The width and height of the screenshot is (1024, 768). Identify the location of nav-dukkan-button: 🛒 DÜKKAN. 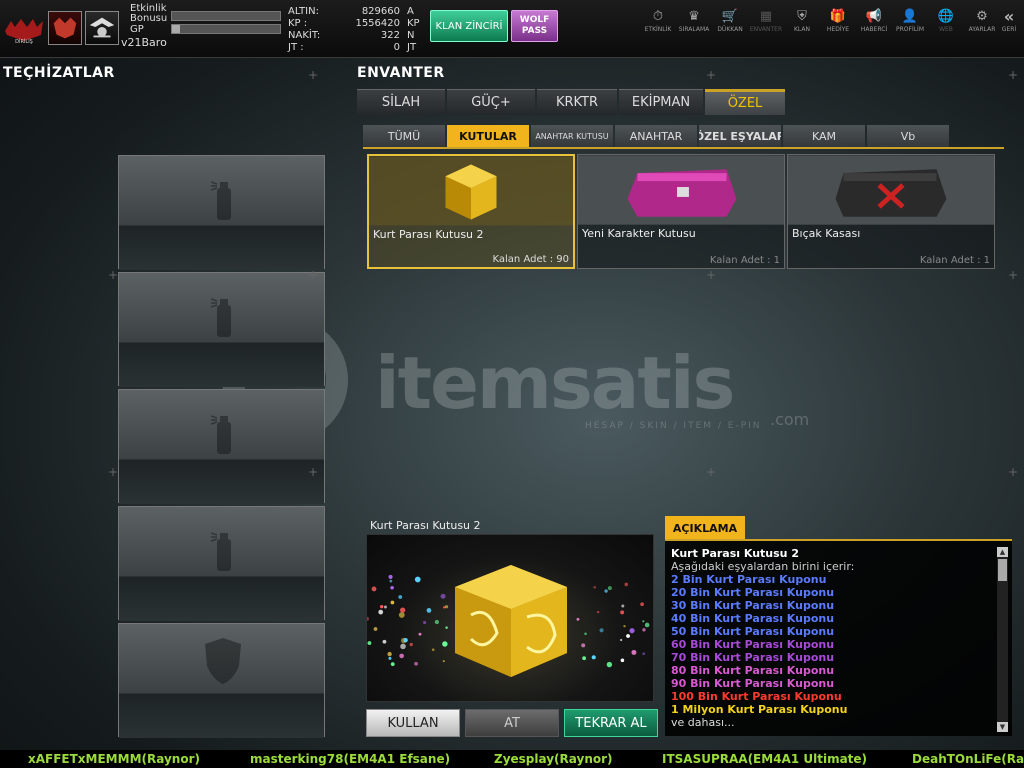
(730, 21).